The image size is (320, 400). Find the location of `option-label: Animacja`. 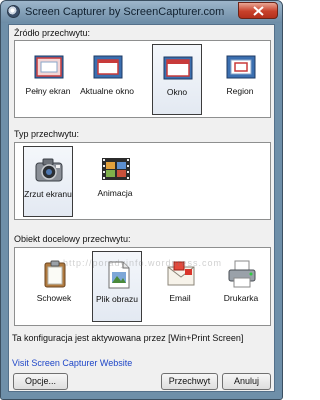

option-label: Animacja is located at coordinates (115, 193).